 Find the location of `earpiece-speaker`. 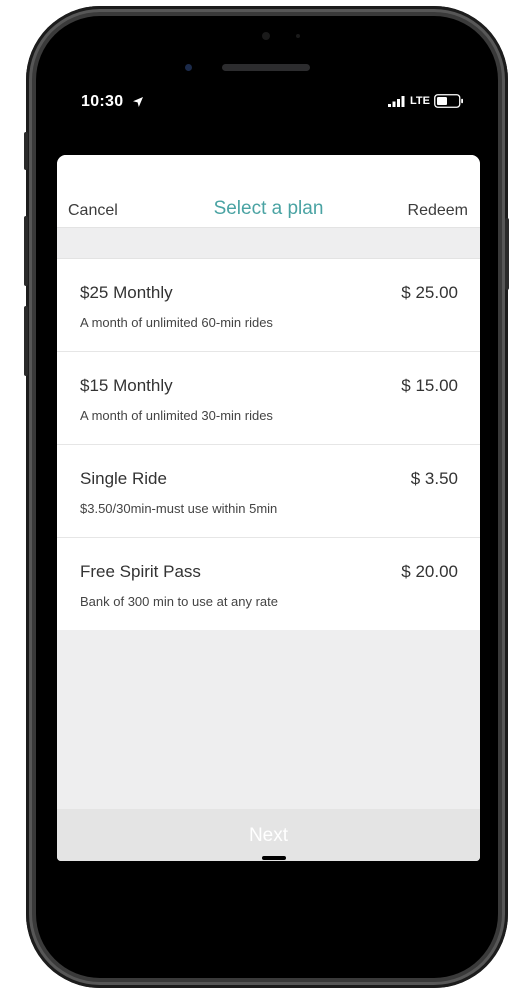

earpiece-speaker is located at coordinates (266, 67).